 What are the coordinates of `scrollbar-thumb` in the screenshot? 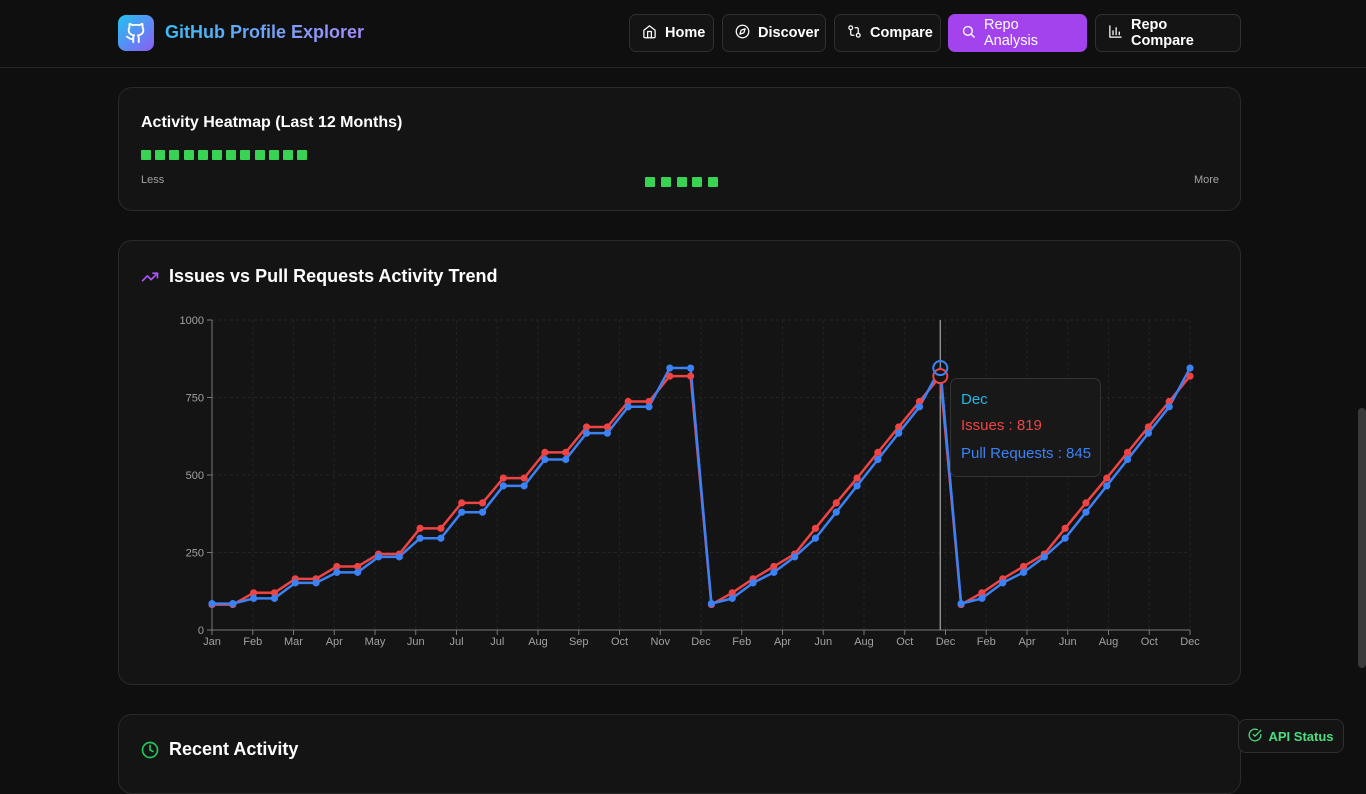 It's located at (1362, 538).